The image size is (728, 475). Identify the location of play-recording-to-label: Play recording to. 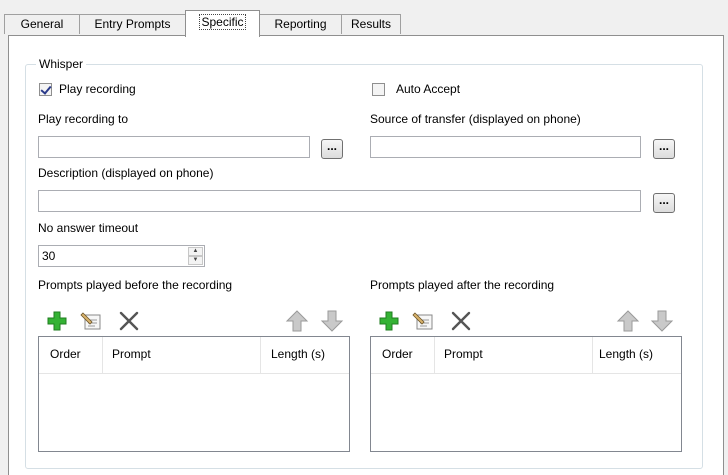
(83, 119).